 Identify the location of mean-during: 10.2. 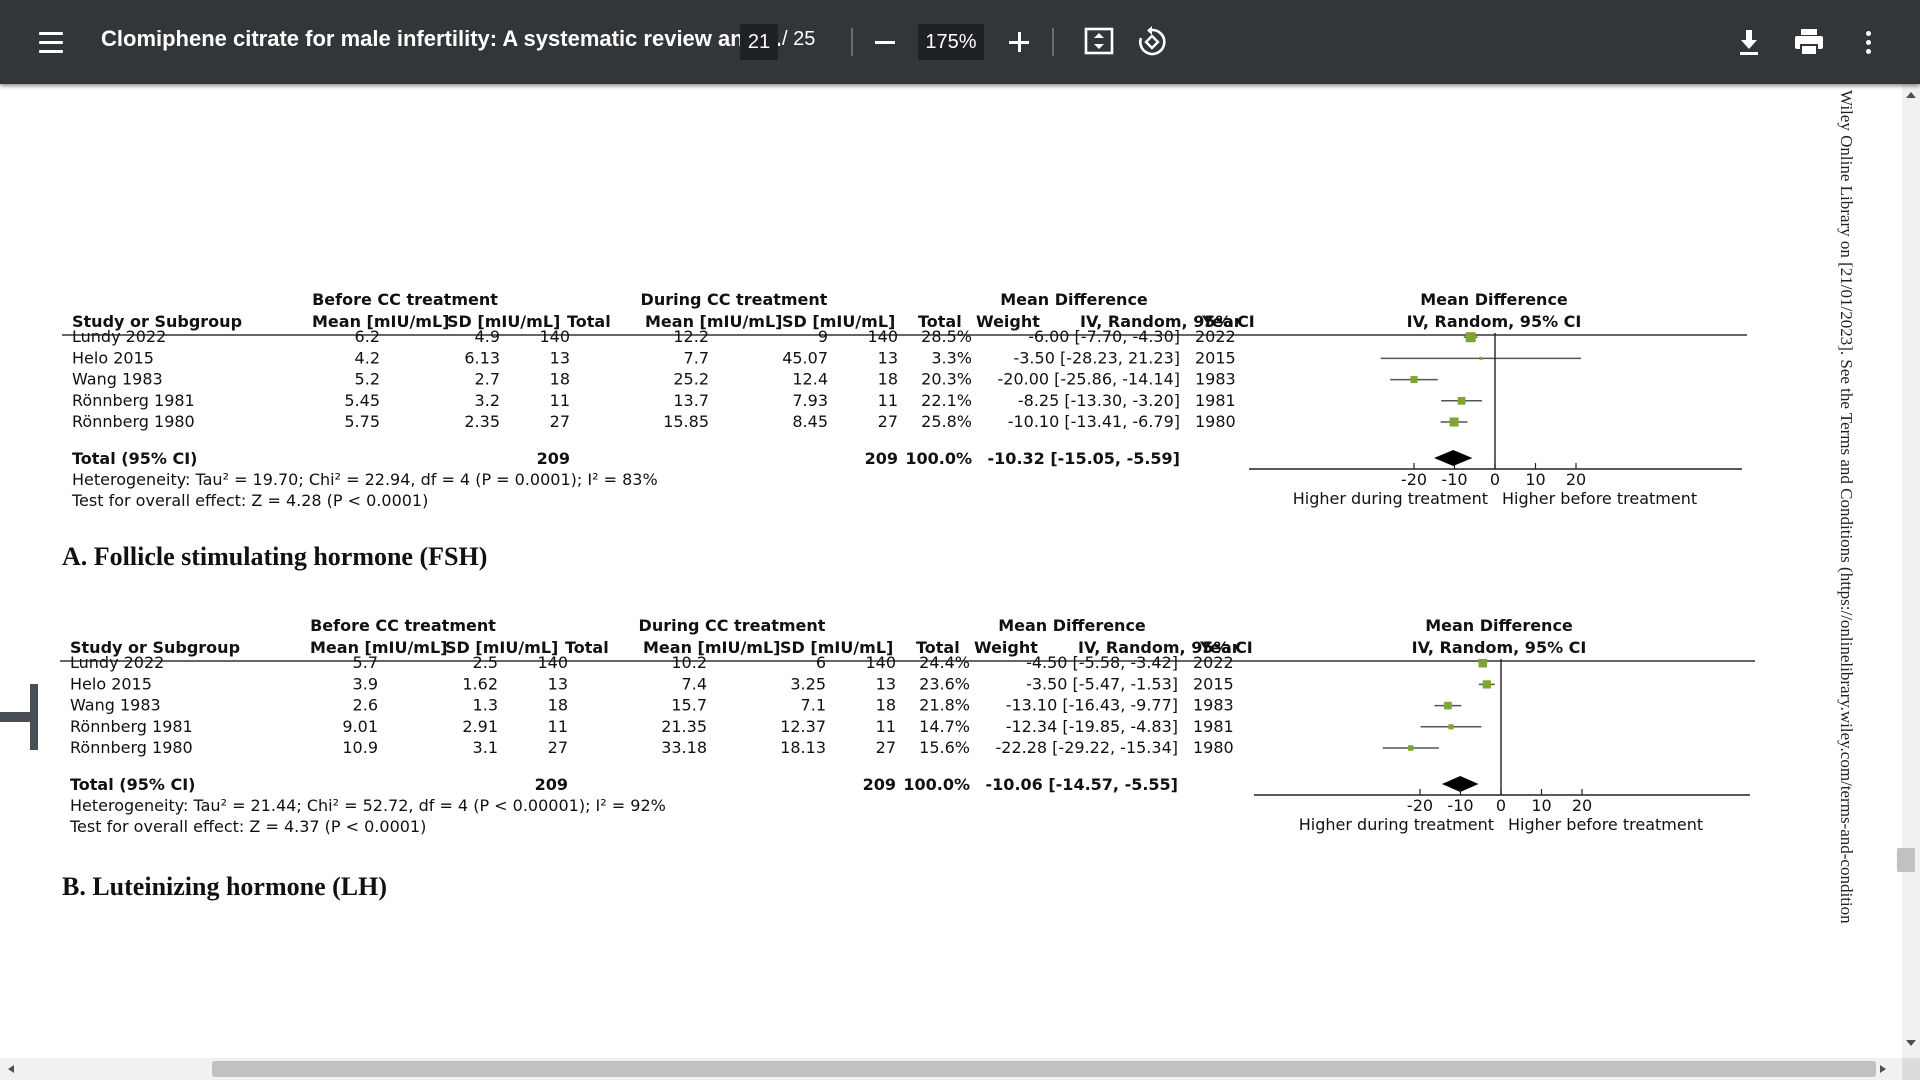
(689, 662).